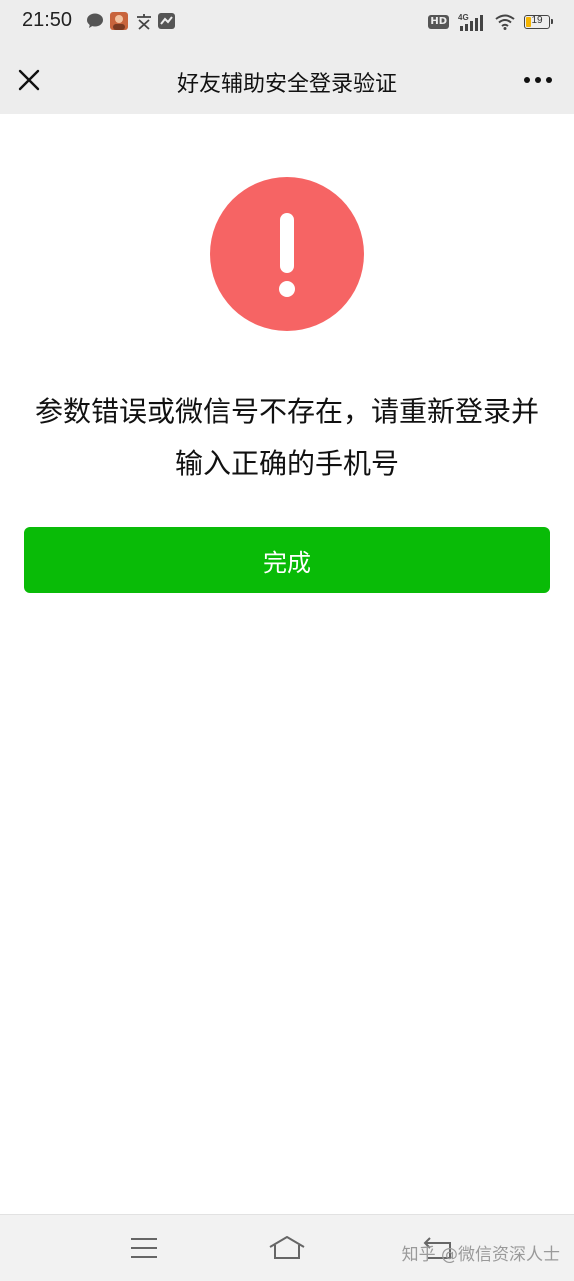  I want to click on nav-bar: 好友辅助安全登录验证, so click(287, 80).